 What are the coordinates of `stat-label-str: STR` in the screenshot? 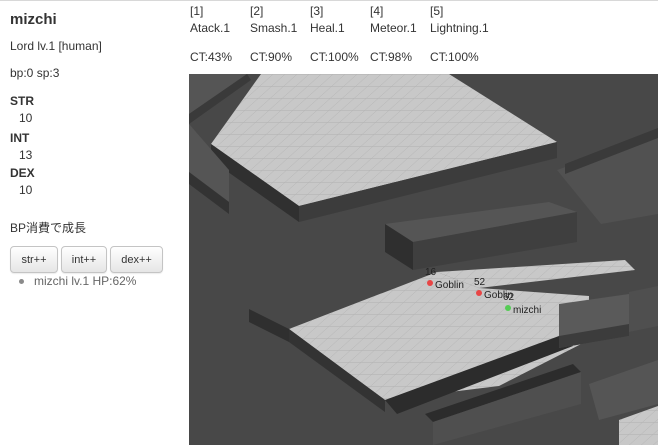 It's located at (22, 101).